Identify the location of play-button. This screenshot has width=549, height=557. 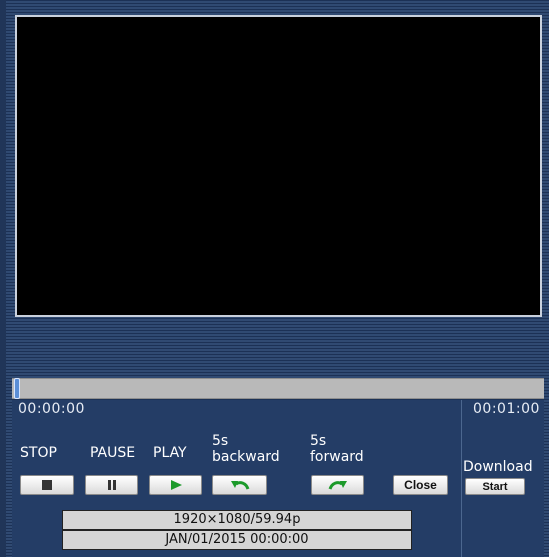
(175, 485).